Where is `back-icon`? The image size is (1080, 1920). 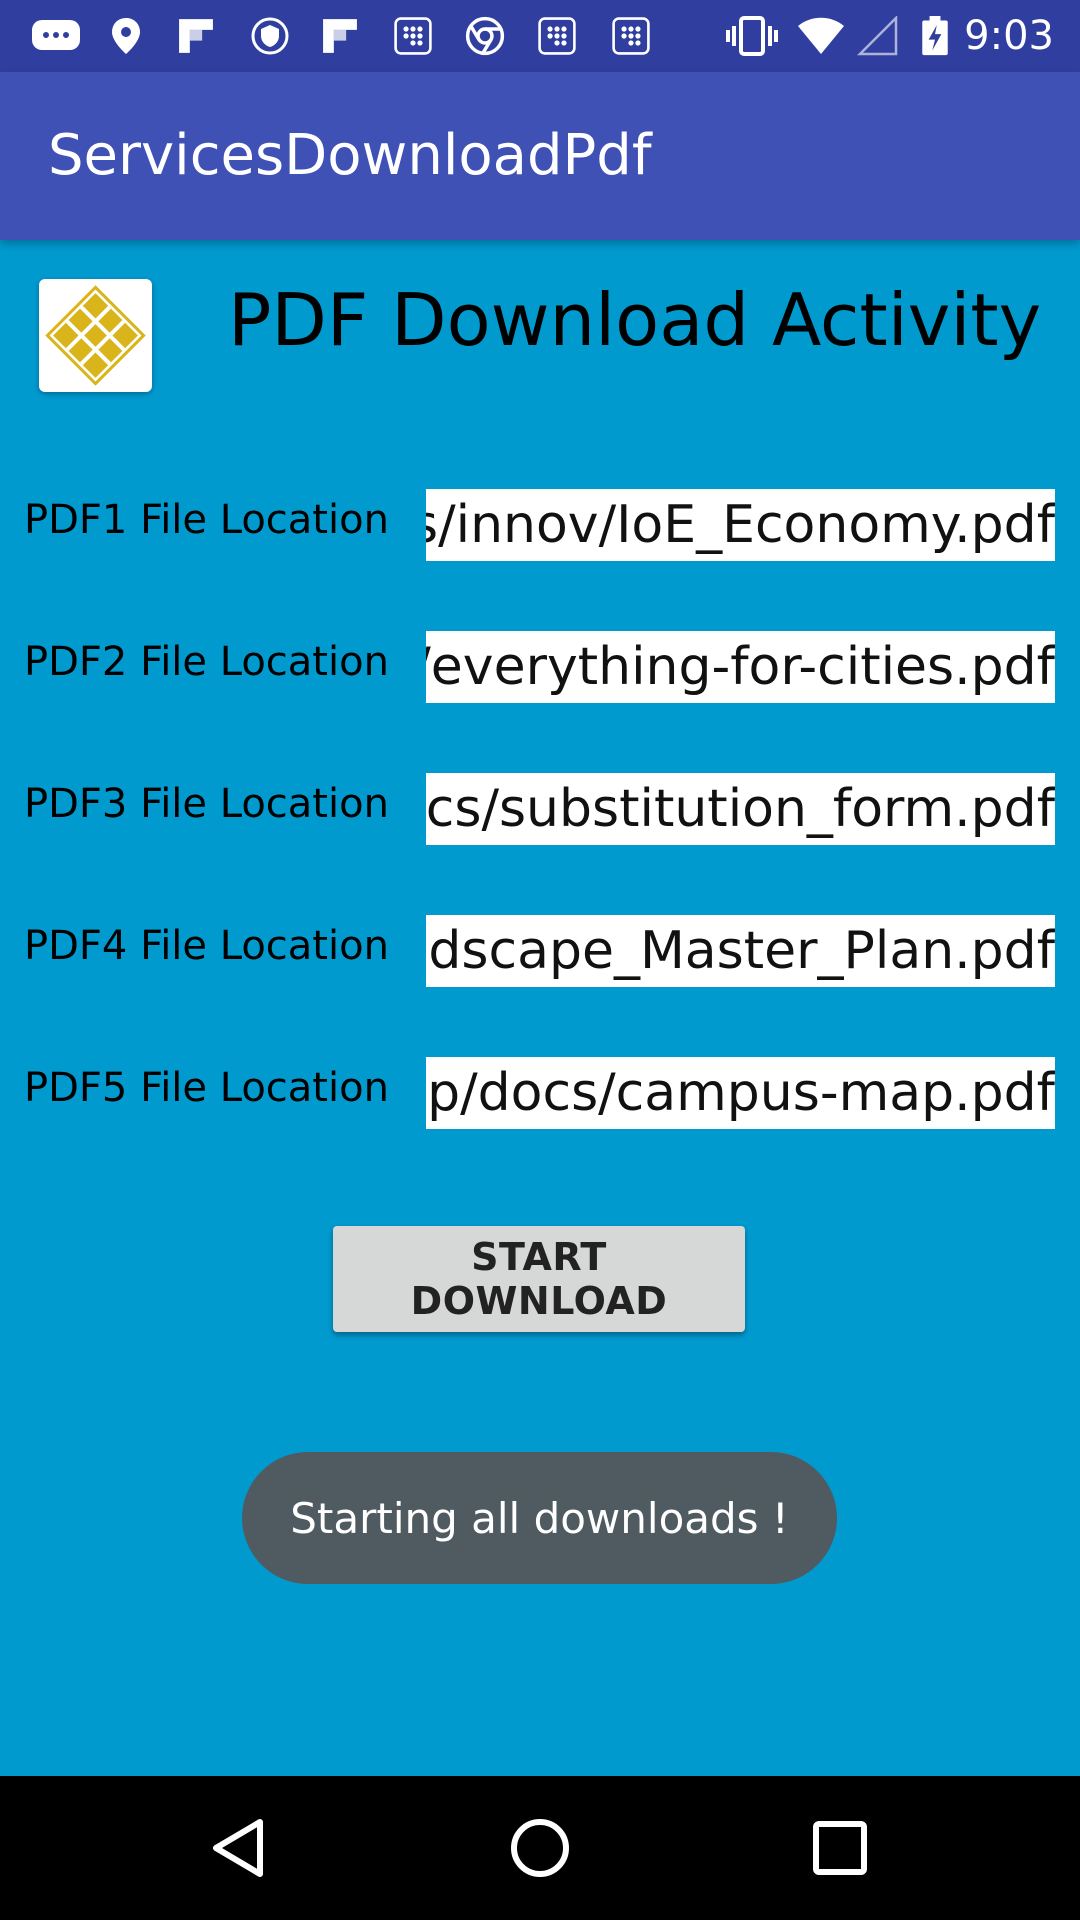 back-icon is located at coordinates (240, 1848).